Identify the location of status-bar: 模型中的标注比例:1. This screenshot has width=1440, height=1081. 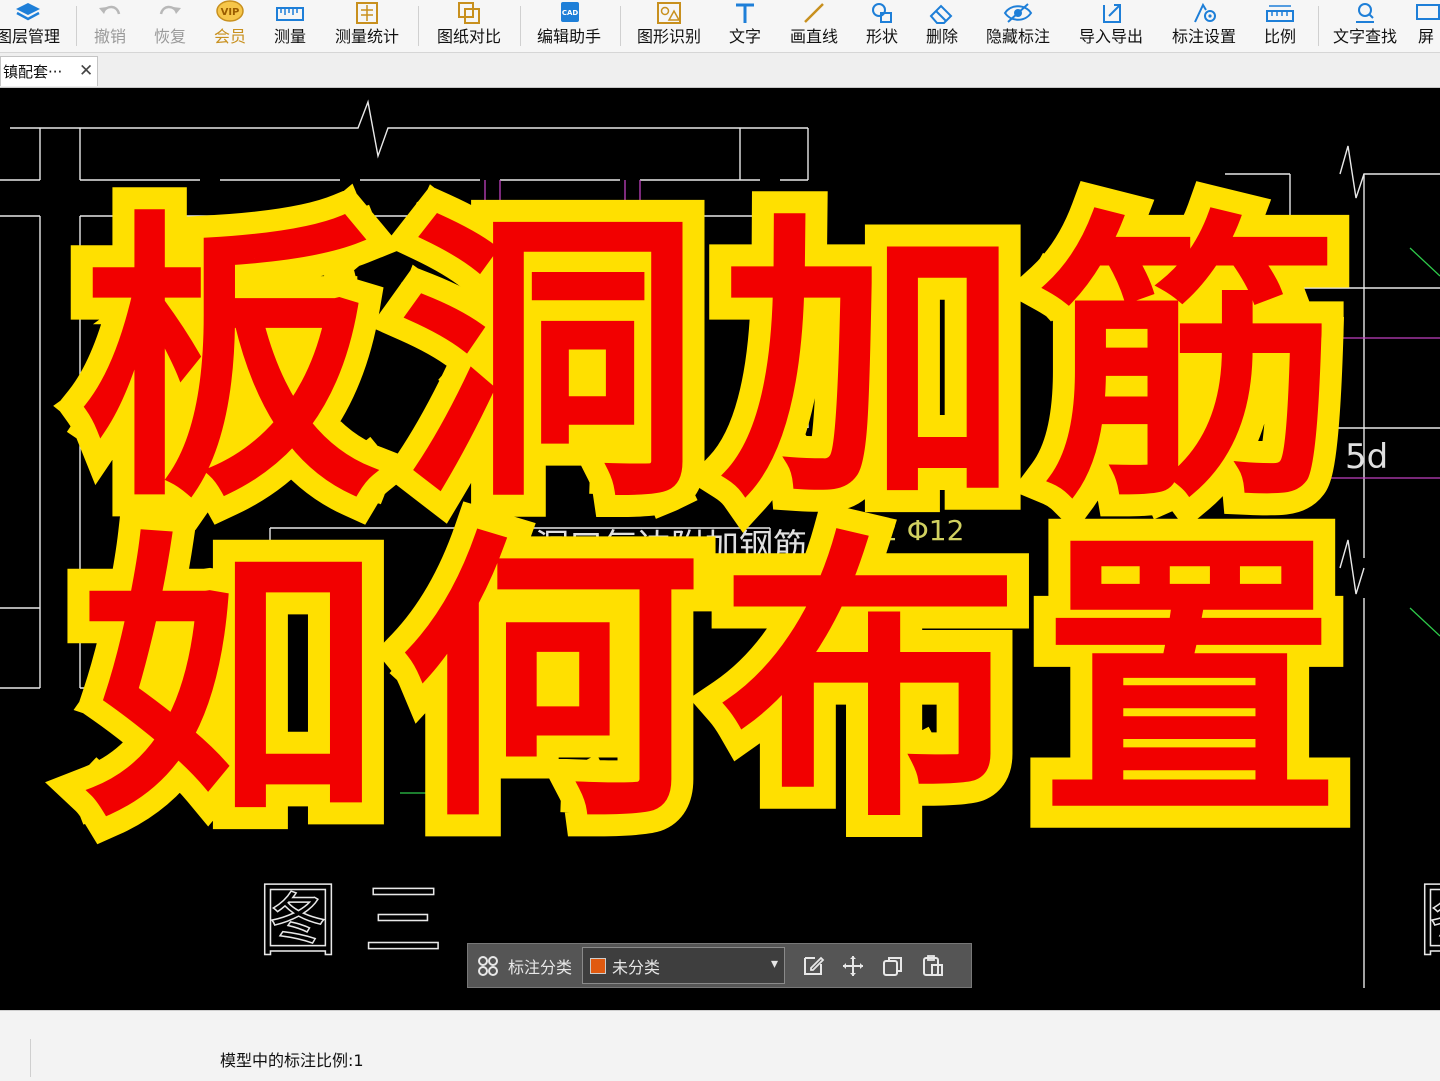
(720, 1045).